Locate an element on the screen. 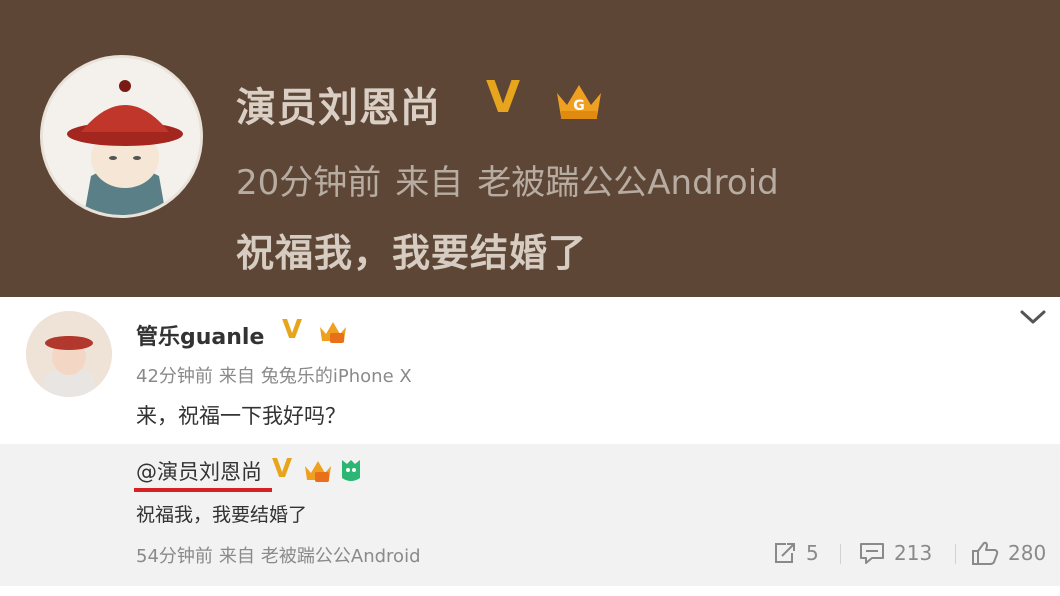  user-name: 管乐guanle is located at coordinates (200, 335).